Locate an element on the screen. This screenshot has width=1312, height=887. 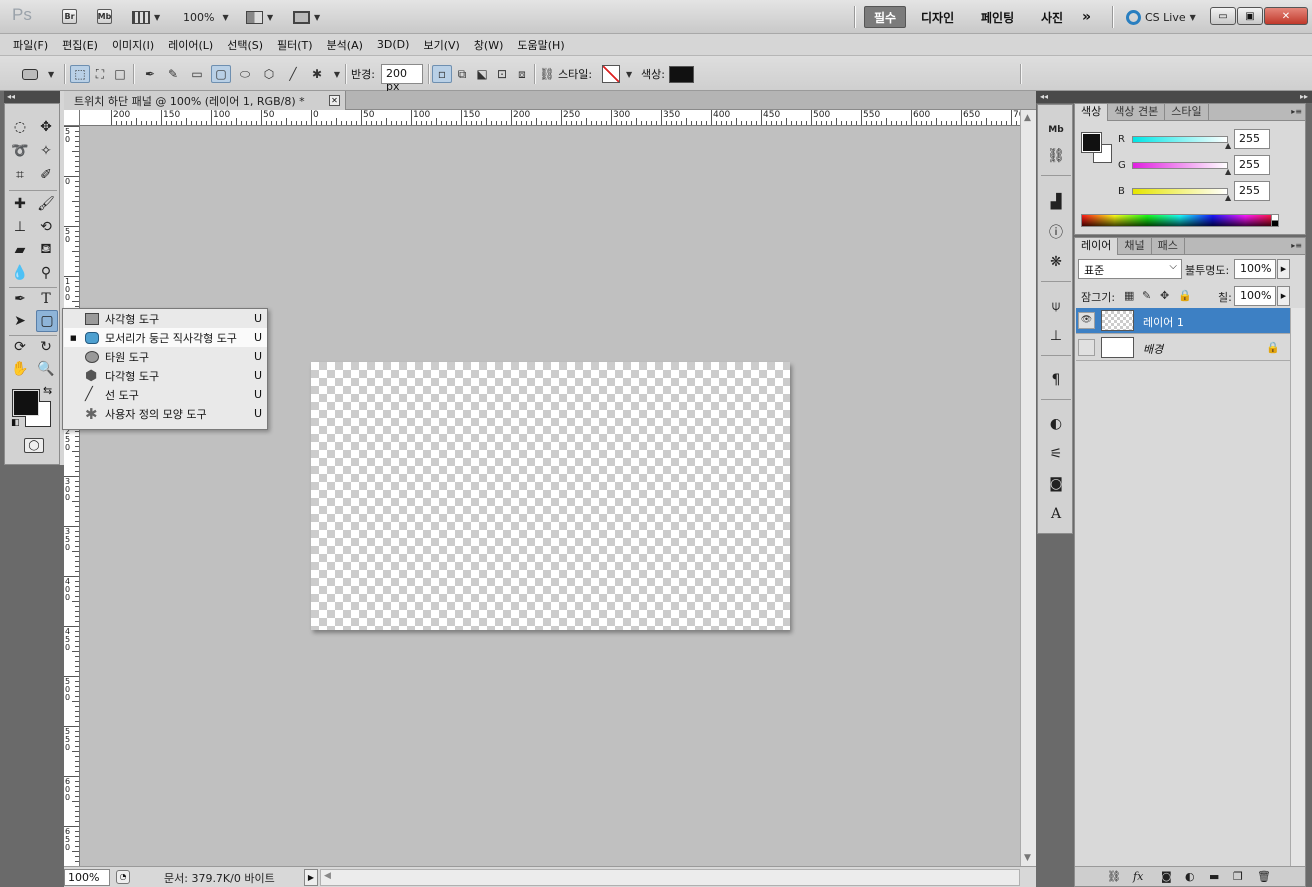
green-value-input: 255 is located at coordinates (1252, 165).